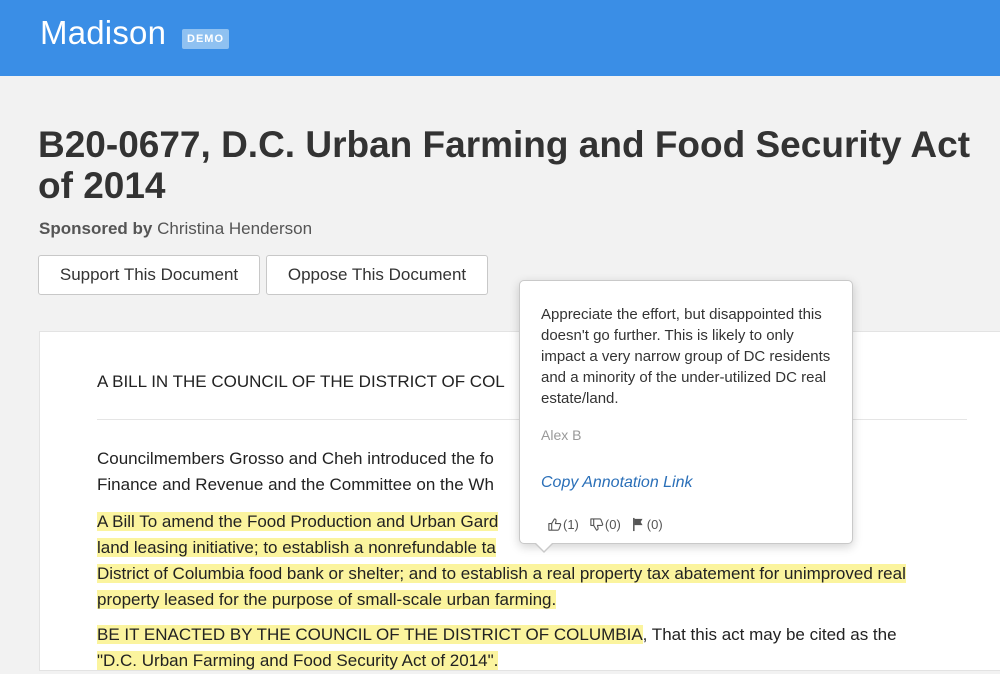  What do you see at coordinates (235, 228) in the screenshot?
I see `sponsor-name: Christina Henderson` at bounding box center [235, 228].